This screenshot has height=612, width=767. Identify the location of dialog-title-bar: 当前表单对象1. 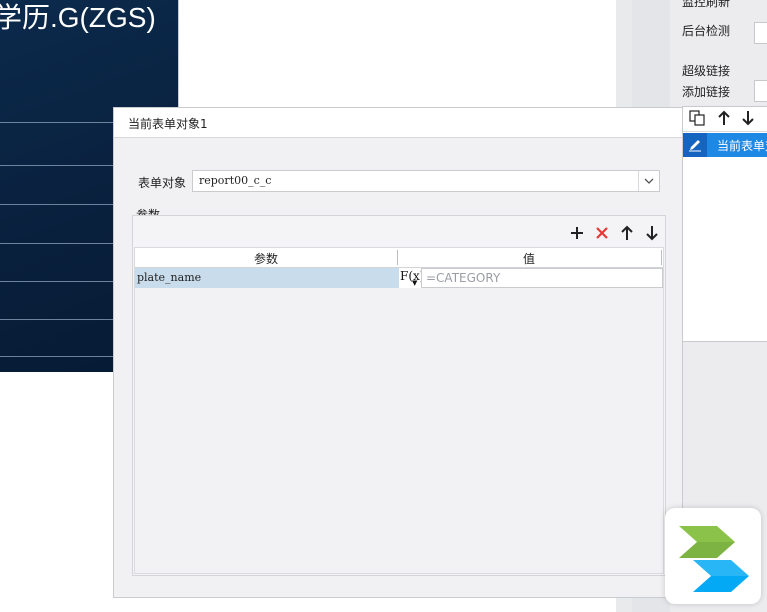
(398, 123).